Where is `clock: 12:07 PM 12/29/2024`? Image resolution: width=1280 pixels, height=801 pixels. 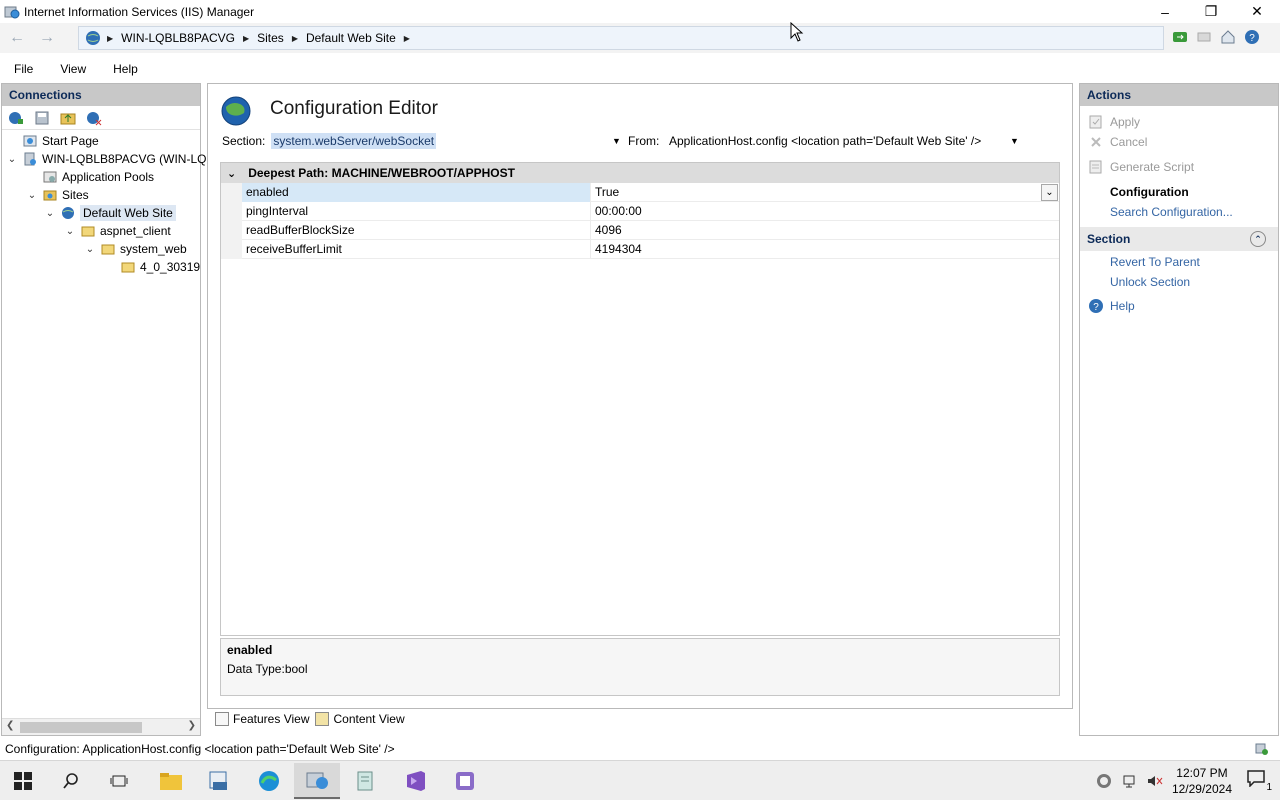
clock: 12:07 PM 12/29/2024 is located at coordinates (1202, 781).